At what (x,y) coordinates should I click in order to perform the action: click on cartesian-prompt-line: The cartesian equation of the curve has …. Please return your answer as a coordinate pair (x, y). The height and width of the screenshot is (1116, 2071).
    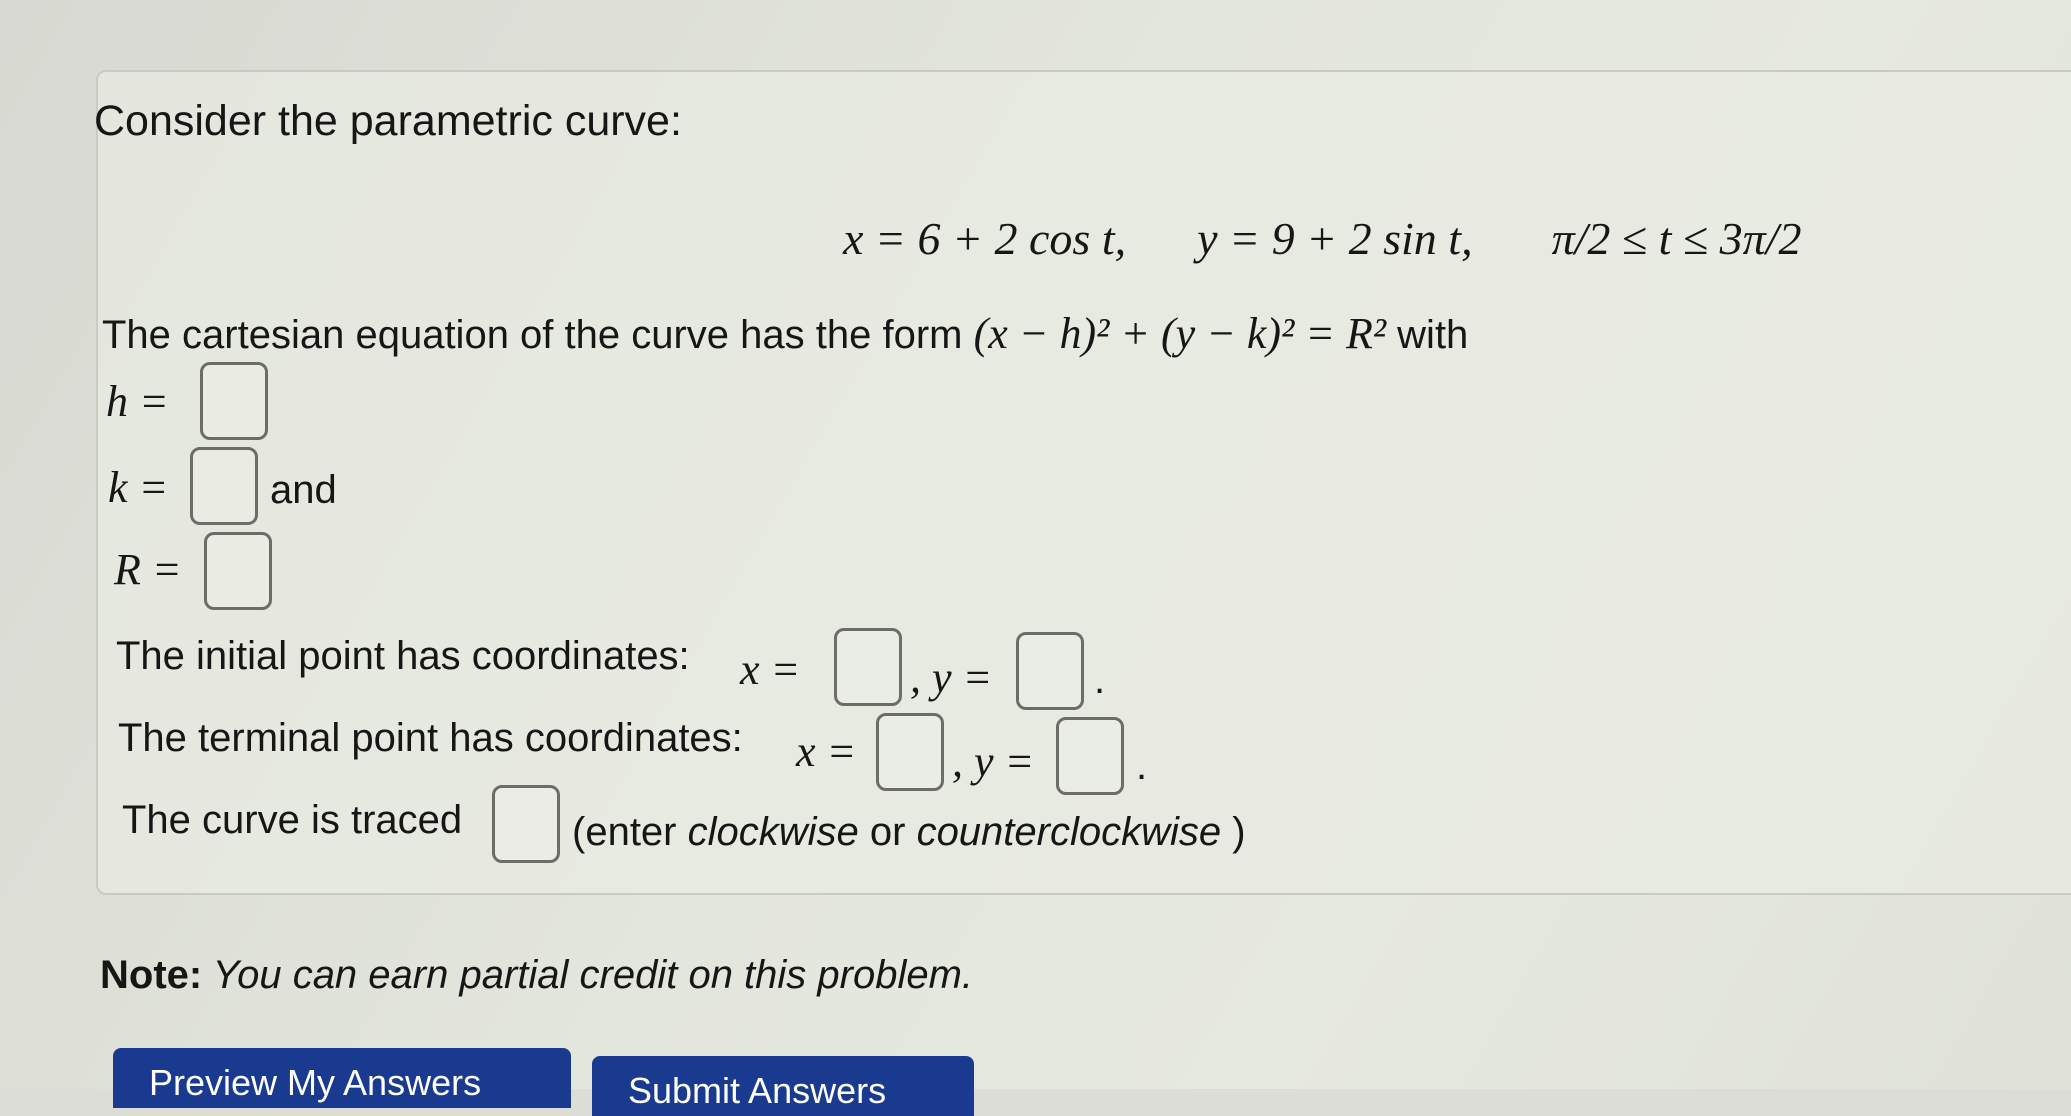
    Looking at the image, I should click on (785, 334).